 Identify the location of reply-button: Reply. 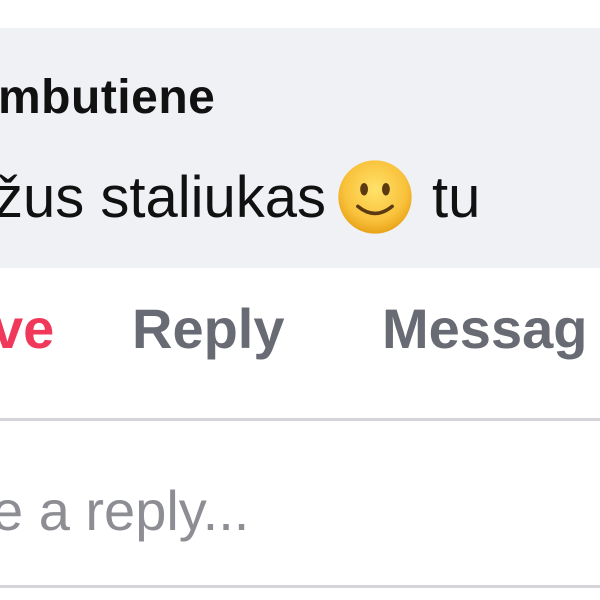
(208, 328).